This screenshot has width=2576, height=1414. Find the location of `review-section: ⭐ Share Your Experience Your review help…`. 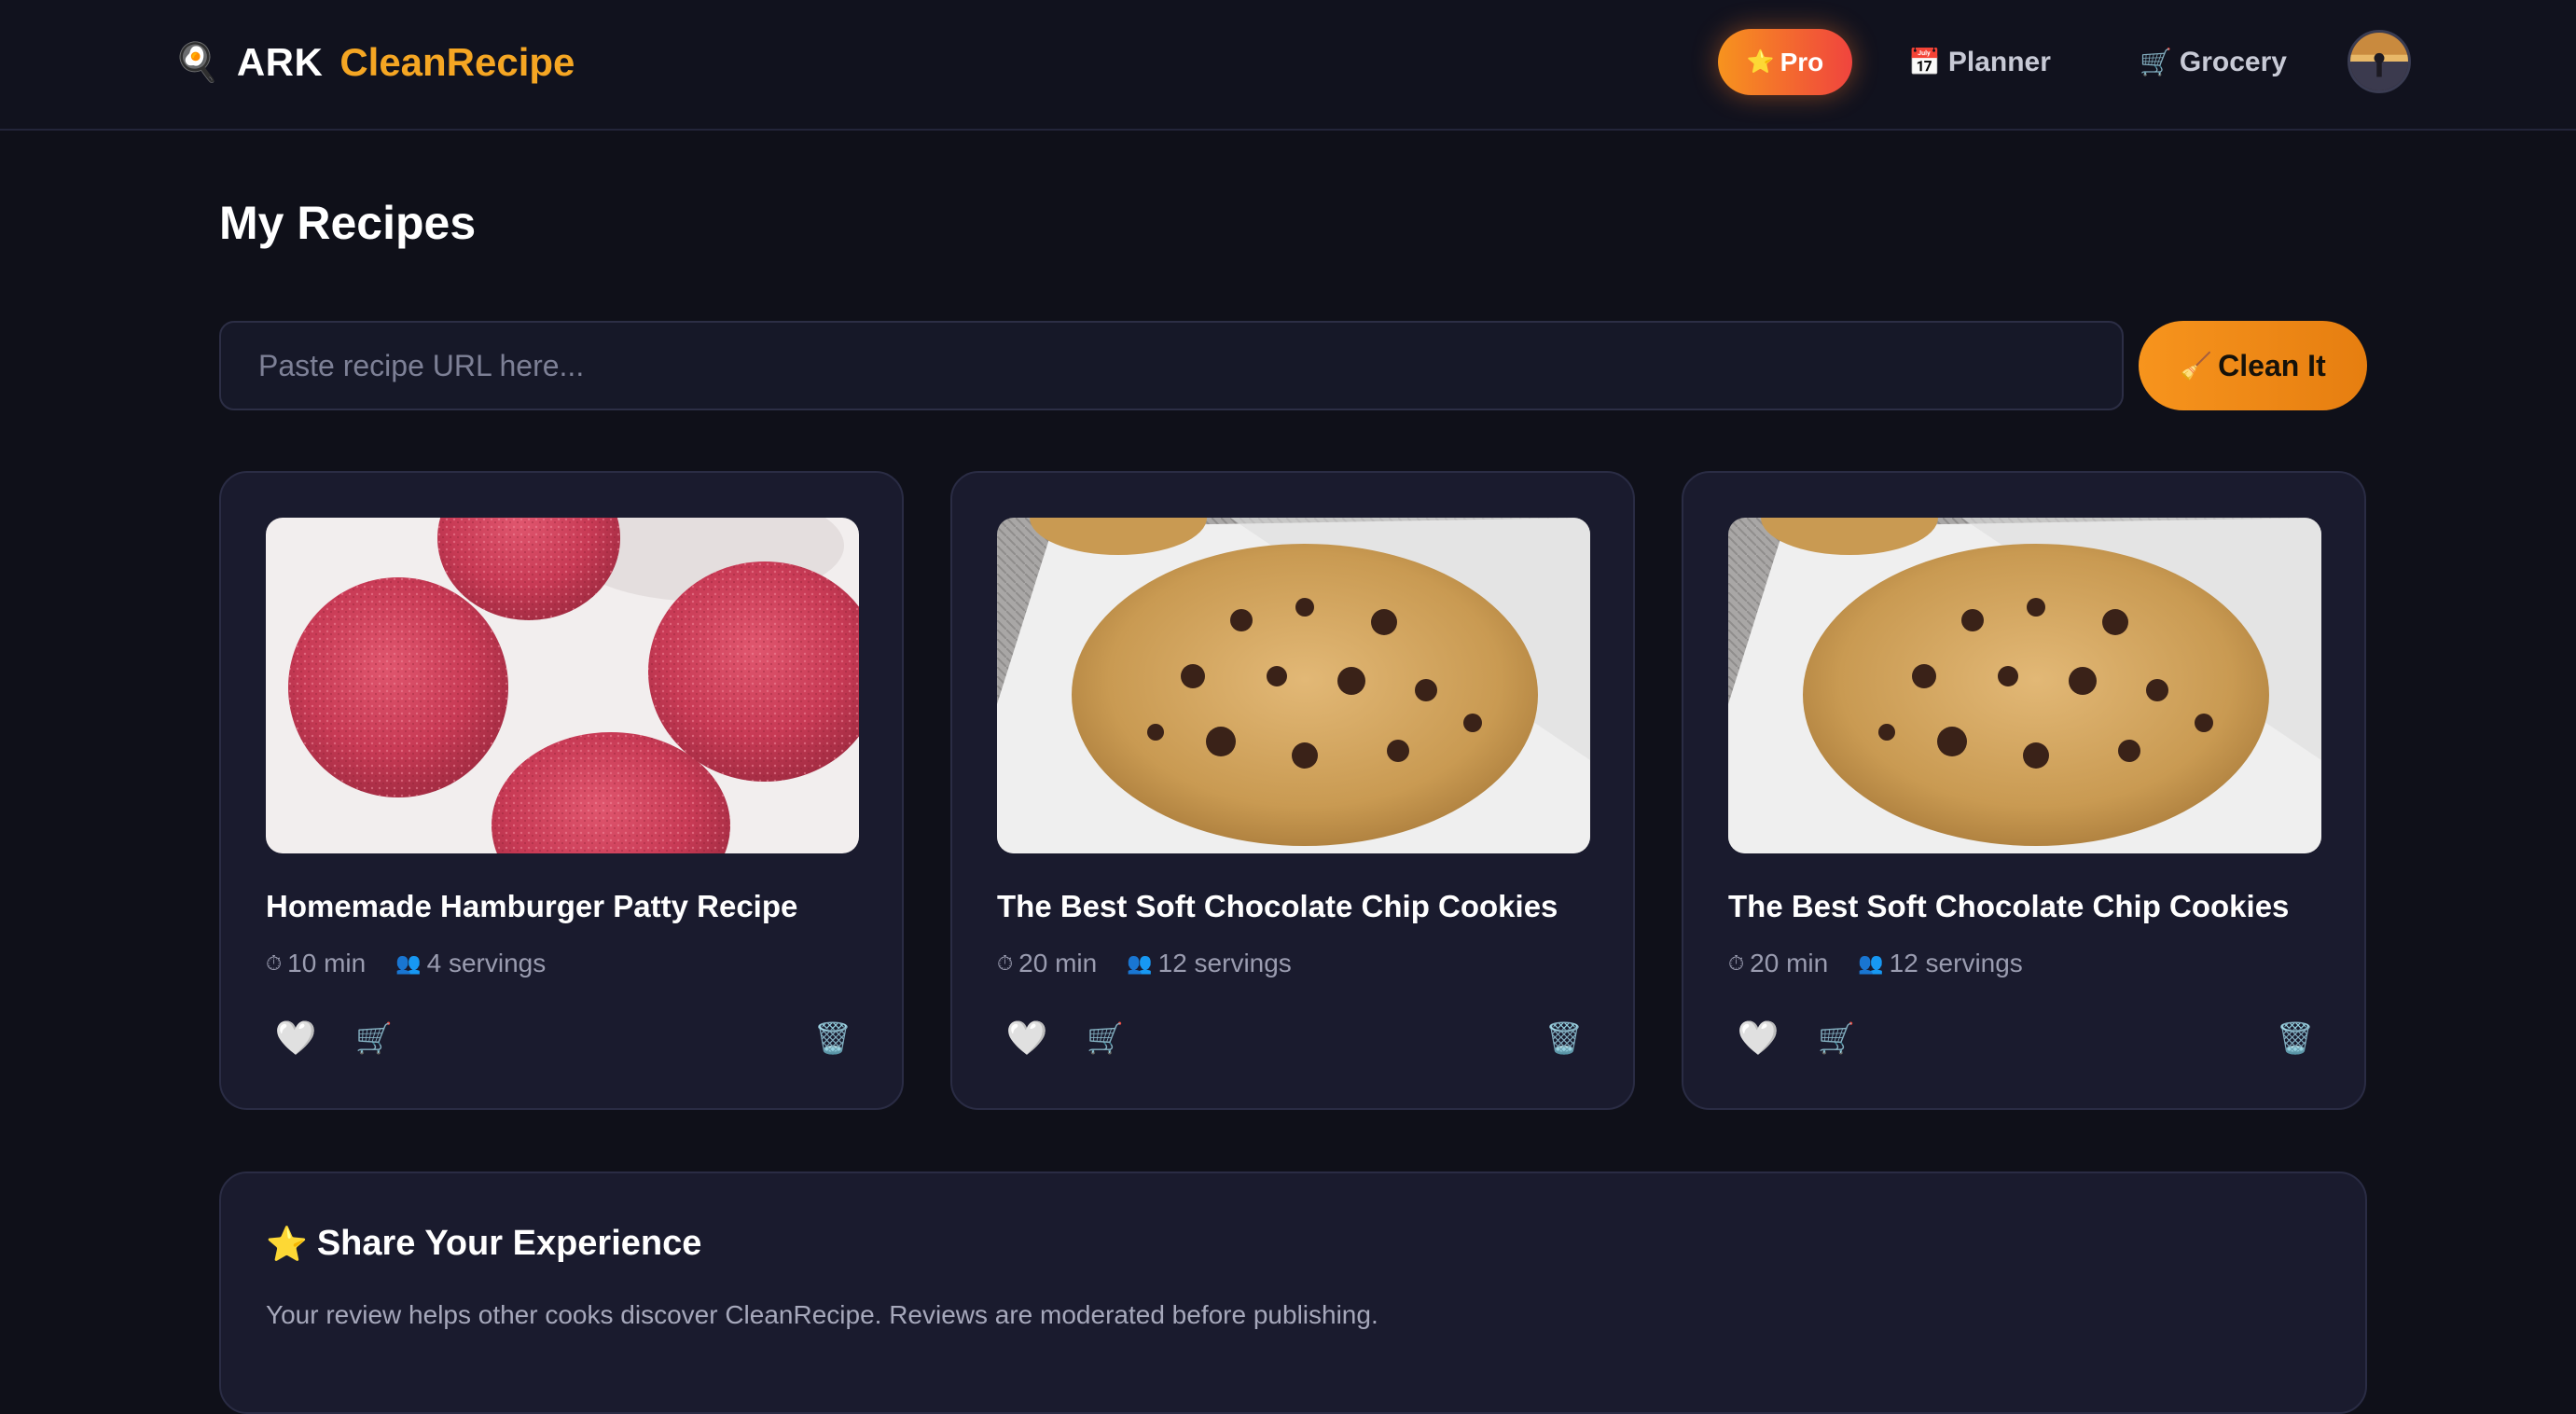

review-section: ⭐ Share Your Experience Your review help… is located at coordinates (1293, 1292).